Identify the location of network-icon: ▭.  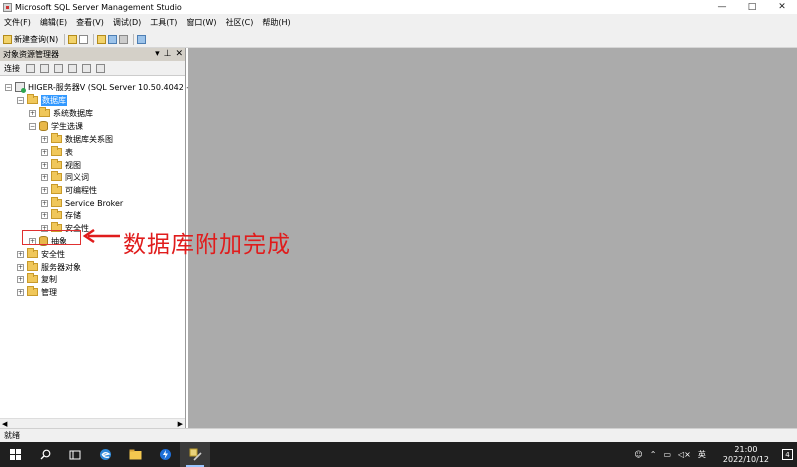
(667, 454).